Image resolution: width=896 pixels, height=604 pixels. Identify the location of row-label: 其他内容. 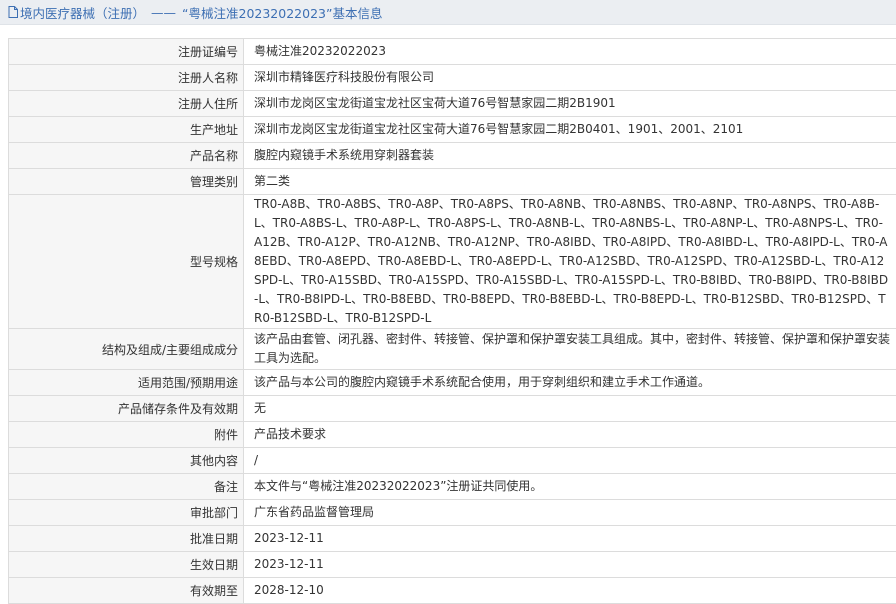
(126, 461).